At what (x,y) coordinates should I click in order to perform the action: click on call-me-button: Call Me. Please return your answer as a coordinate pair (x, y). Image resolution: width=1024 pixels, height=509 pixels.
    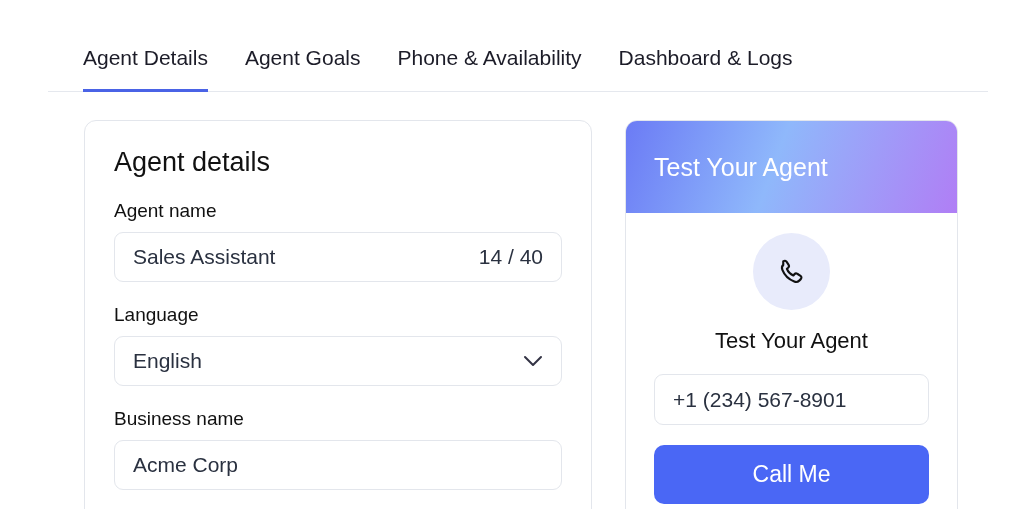
    Looking at the image, I should click on (791, 474).